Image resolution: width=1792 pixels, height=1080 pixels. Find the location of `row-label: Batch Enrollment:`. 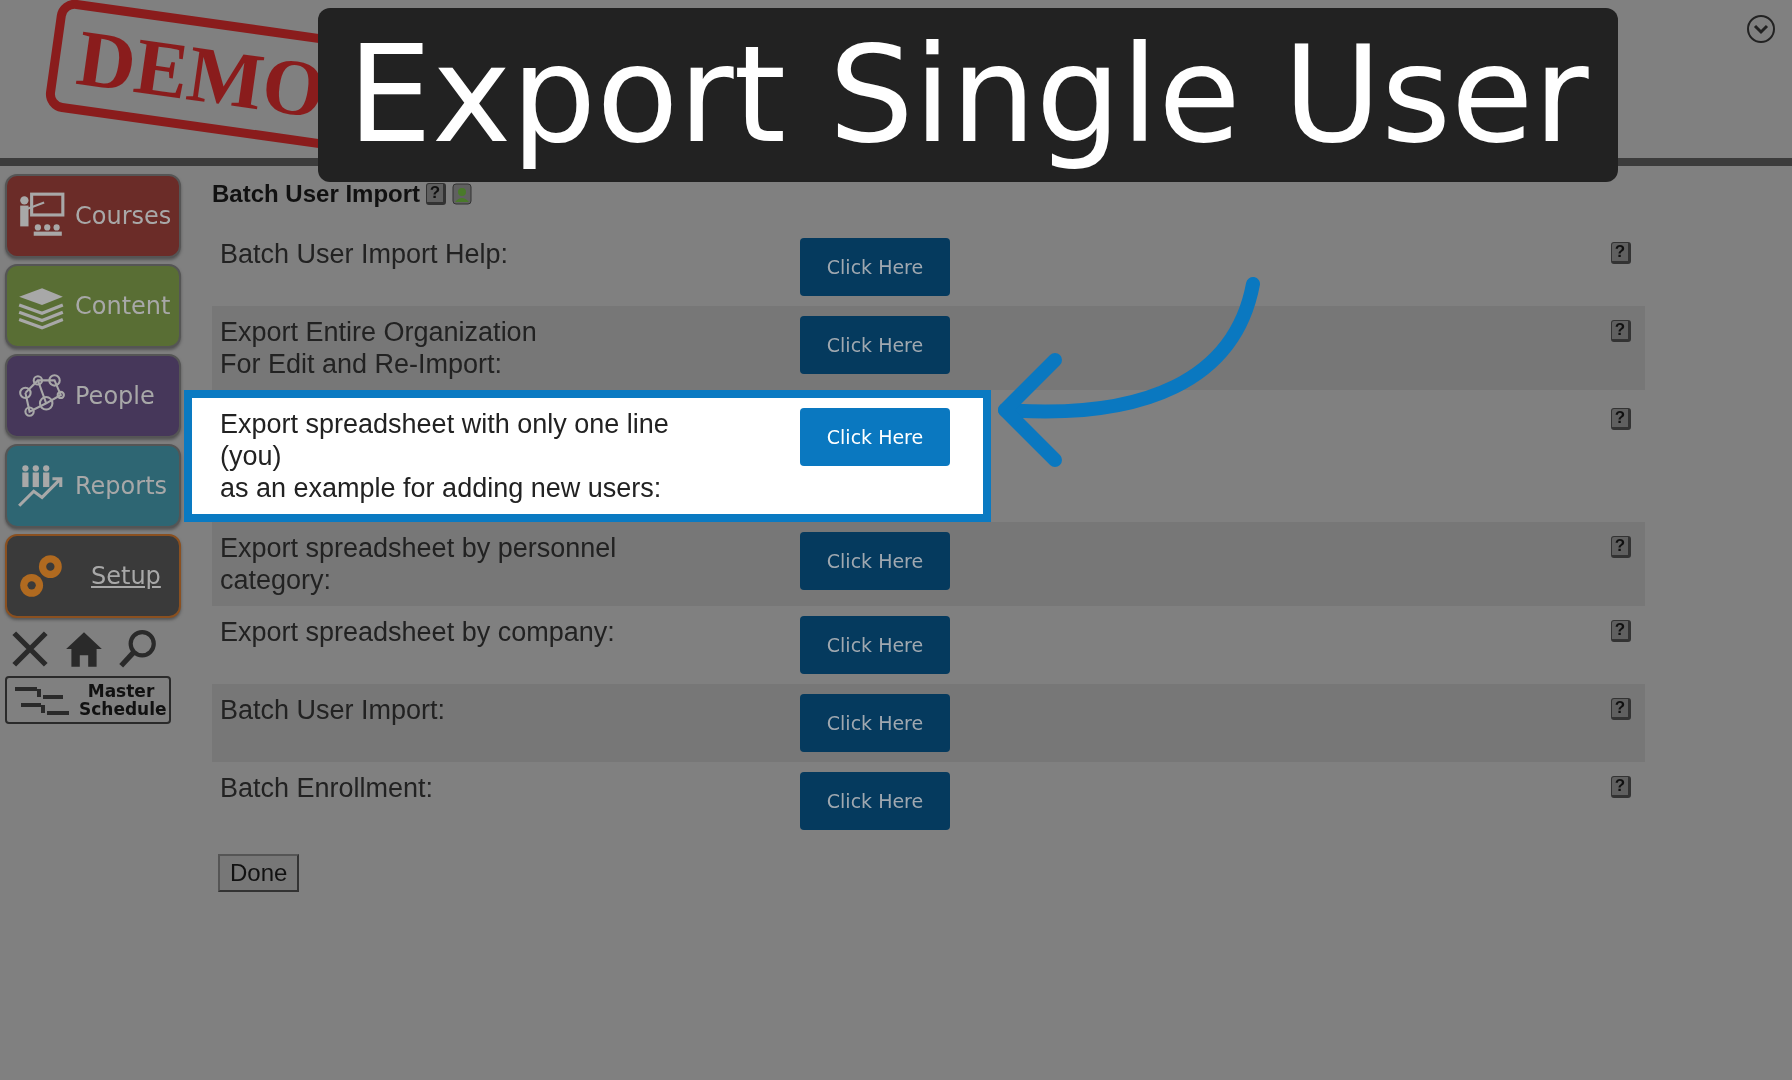

row-label: Batch Enrollment: is located at coordinates (327, 788).